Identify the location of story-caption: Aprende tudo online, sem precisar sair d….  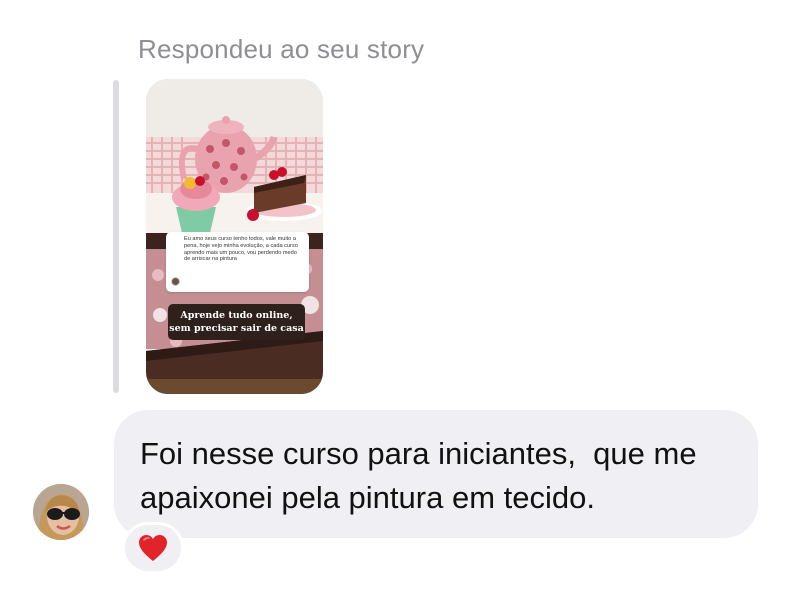
(236, 322).